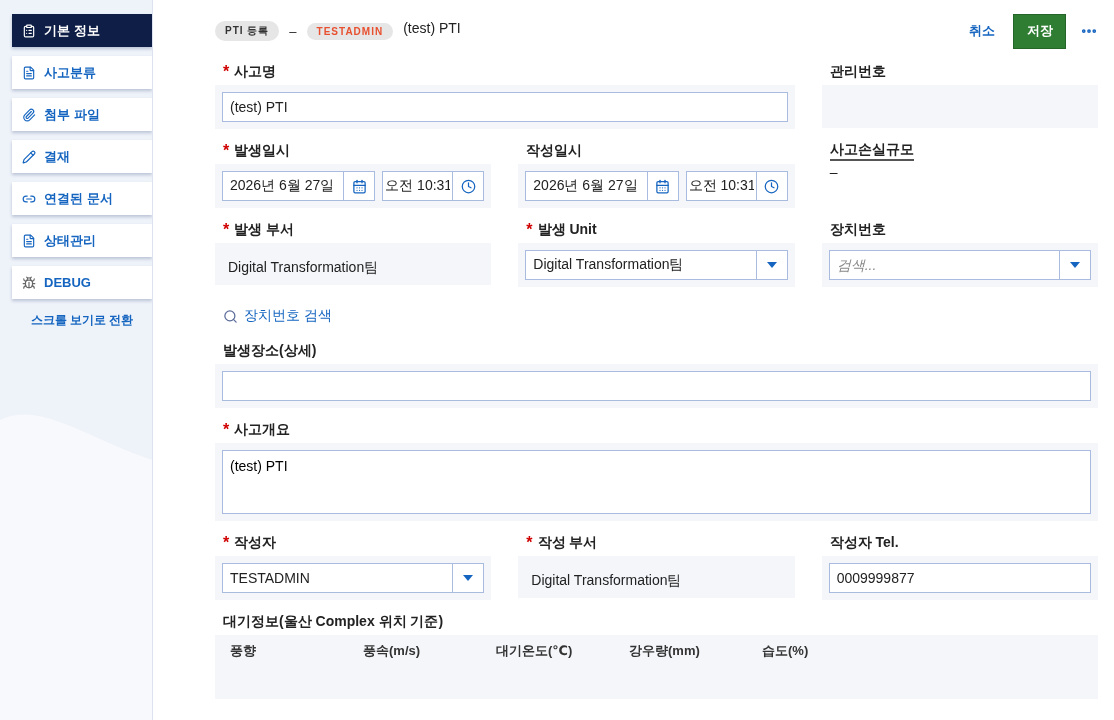 The width and height of the screenshot is (1114, 720). Describe the element at coordinates (505, 107) in the screenshot. I see `text-field: (test) PTI` at that location.